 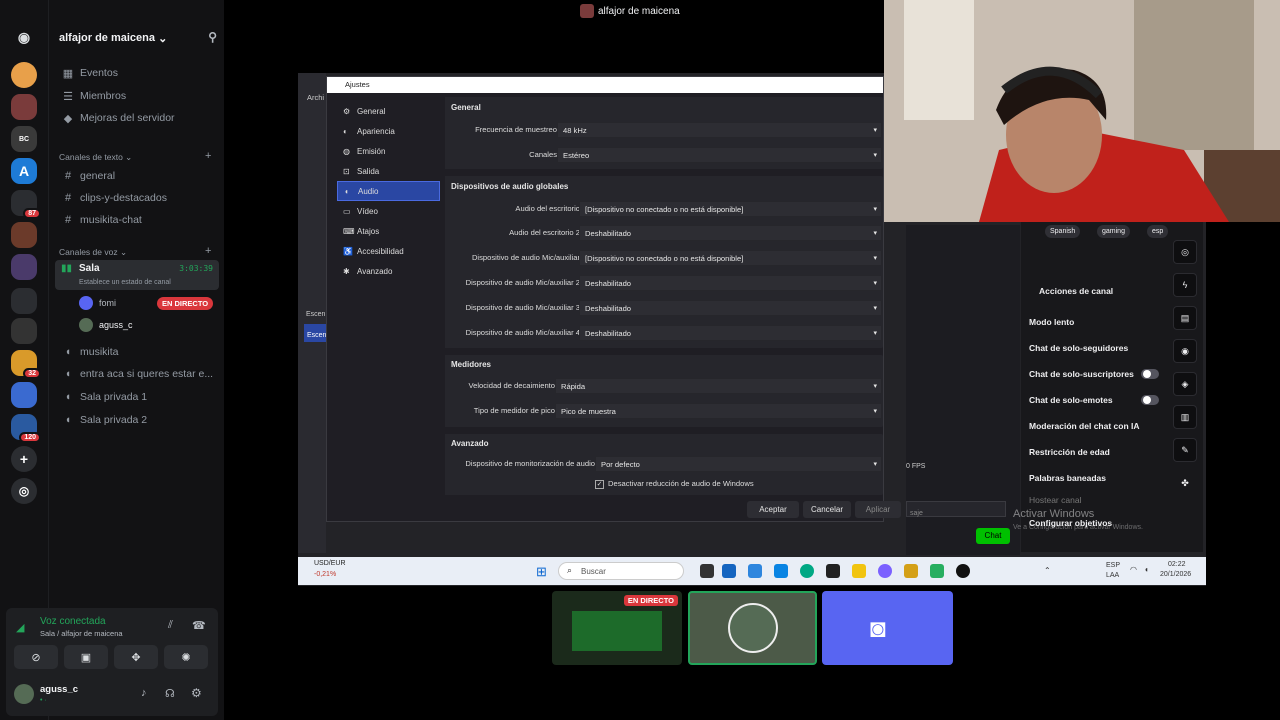 What do you see at coordinates (827, 509) in the screenshot?
I see `cancel-button: Cancelar` at bounding box center [827, 509].